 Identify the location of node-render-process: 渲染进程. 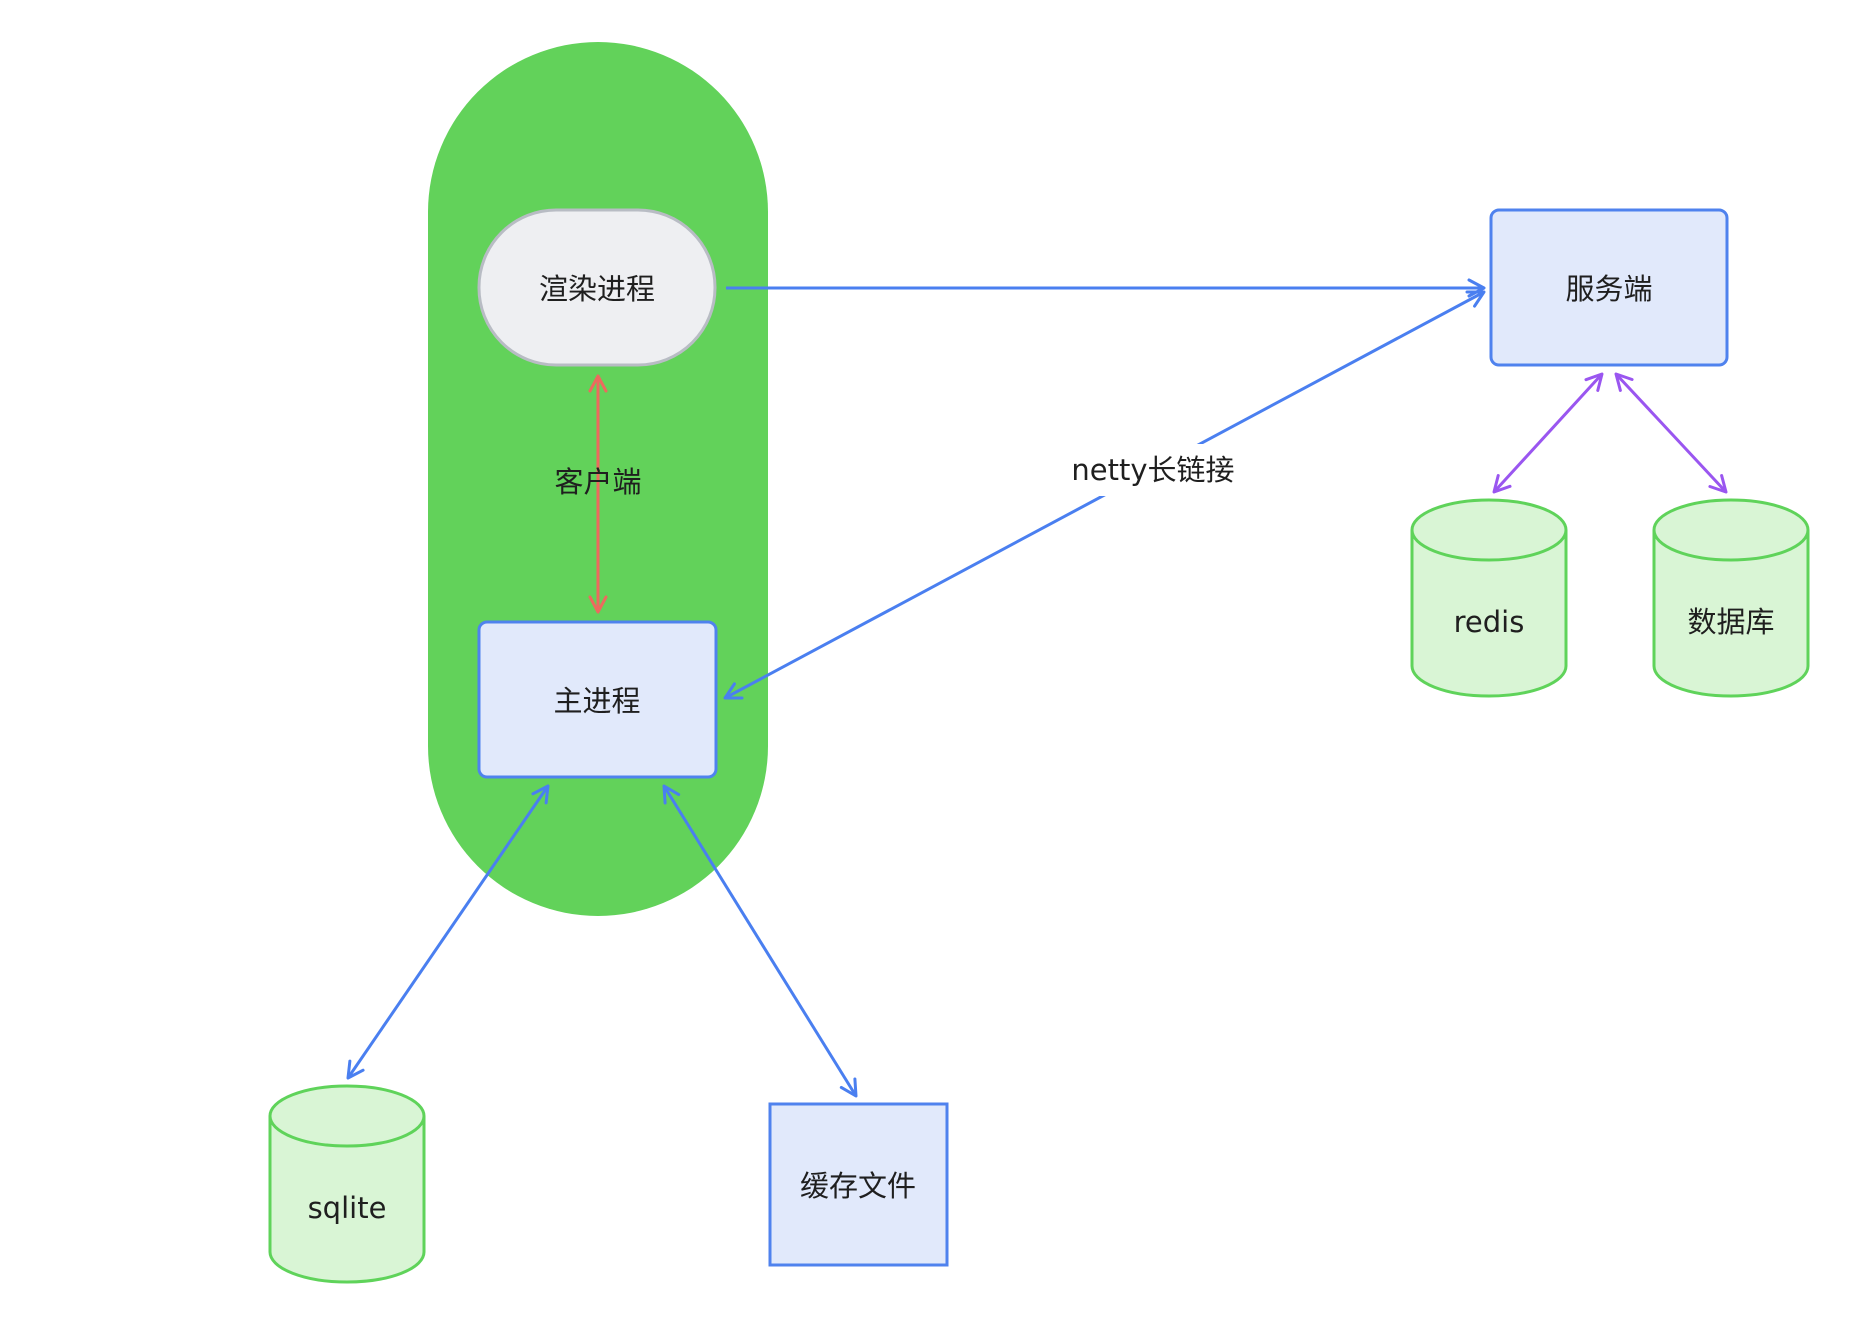
(597, 287).